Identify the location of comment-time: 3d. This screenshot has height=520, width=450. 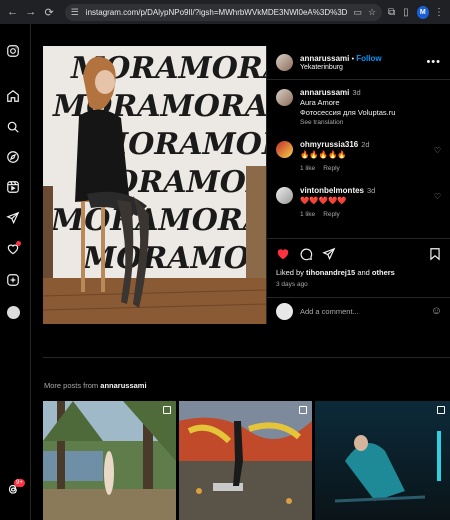
(371, 190).